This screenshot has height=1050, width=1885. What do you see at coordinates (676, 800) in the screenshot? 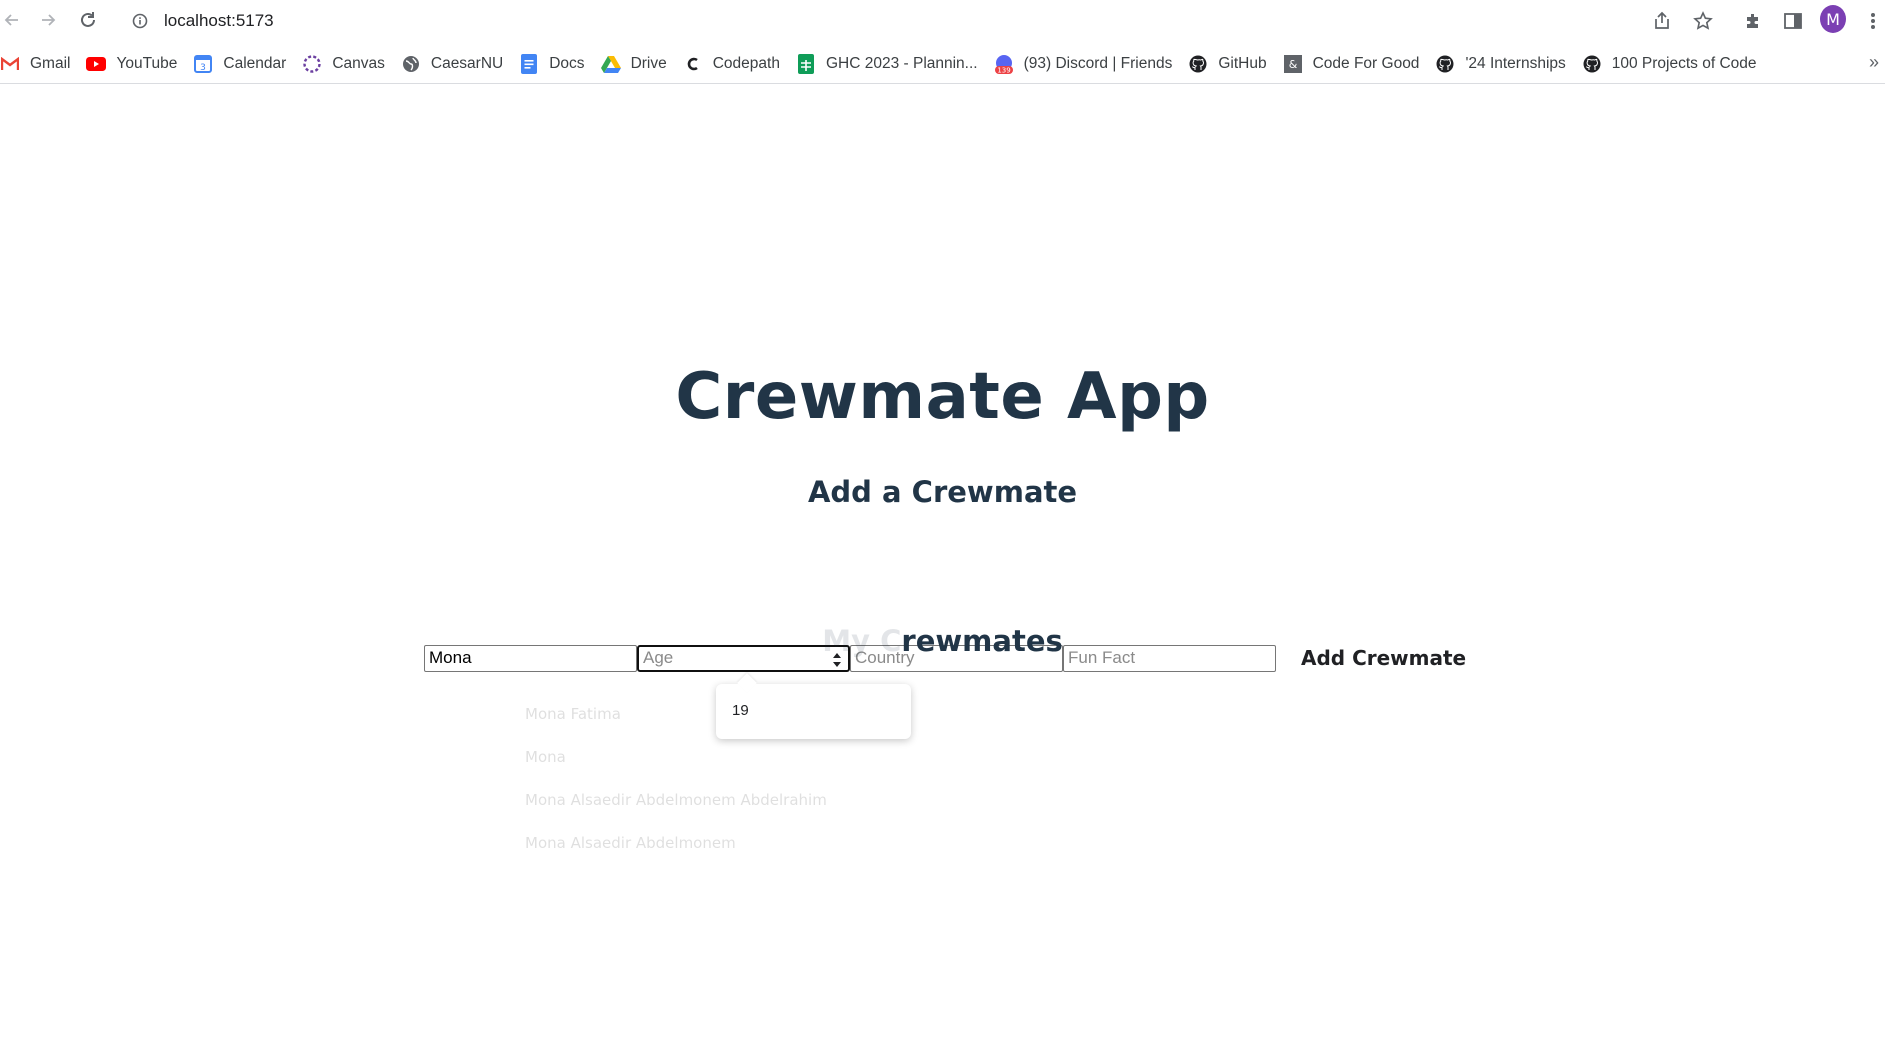
I see `ghost-entry: Mona Alsaedir Abdelmonem Abdelrahim` at bounding box center [676, 800].